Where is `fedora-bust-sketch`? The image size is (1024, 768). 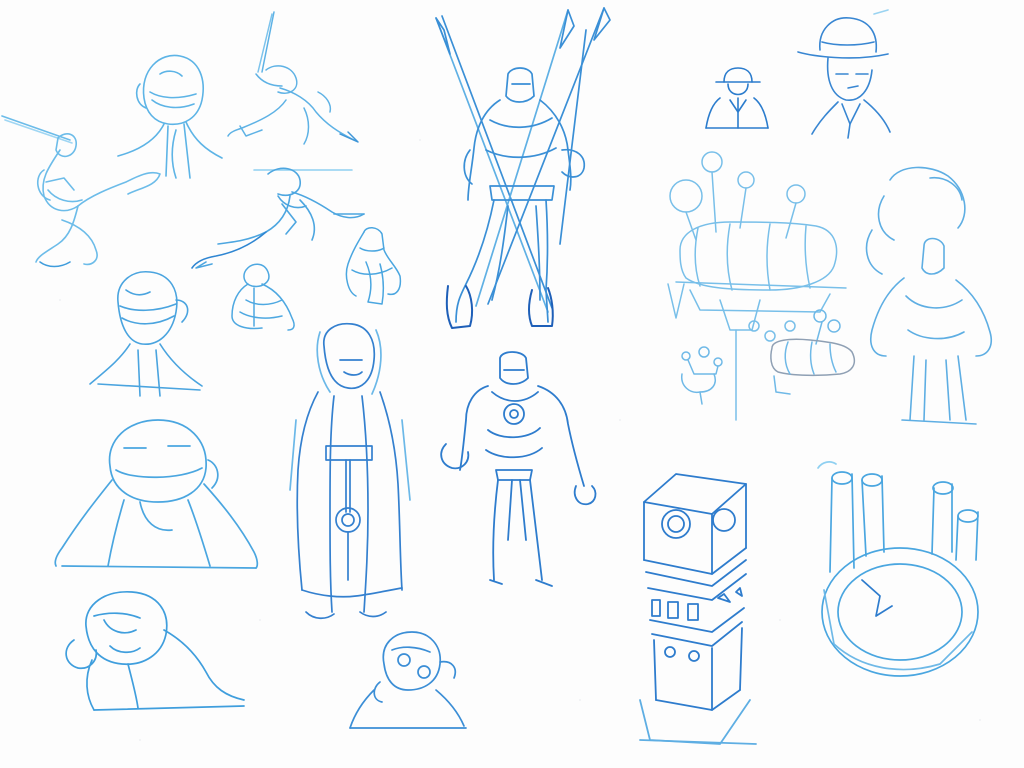
fedora-bust-sketch is located at coordinates (844, 74).